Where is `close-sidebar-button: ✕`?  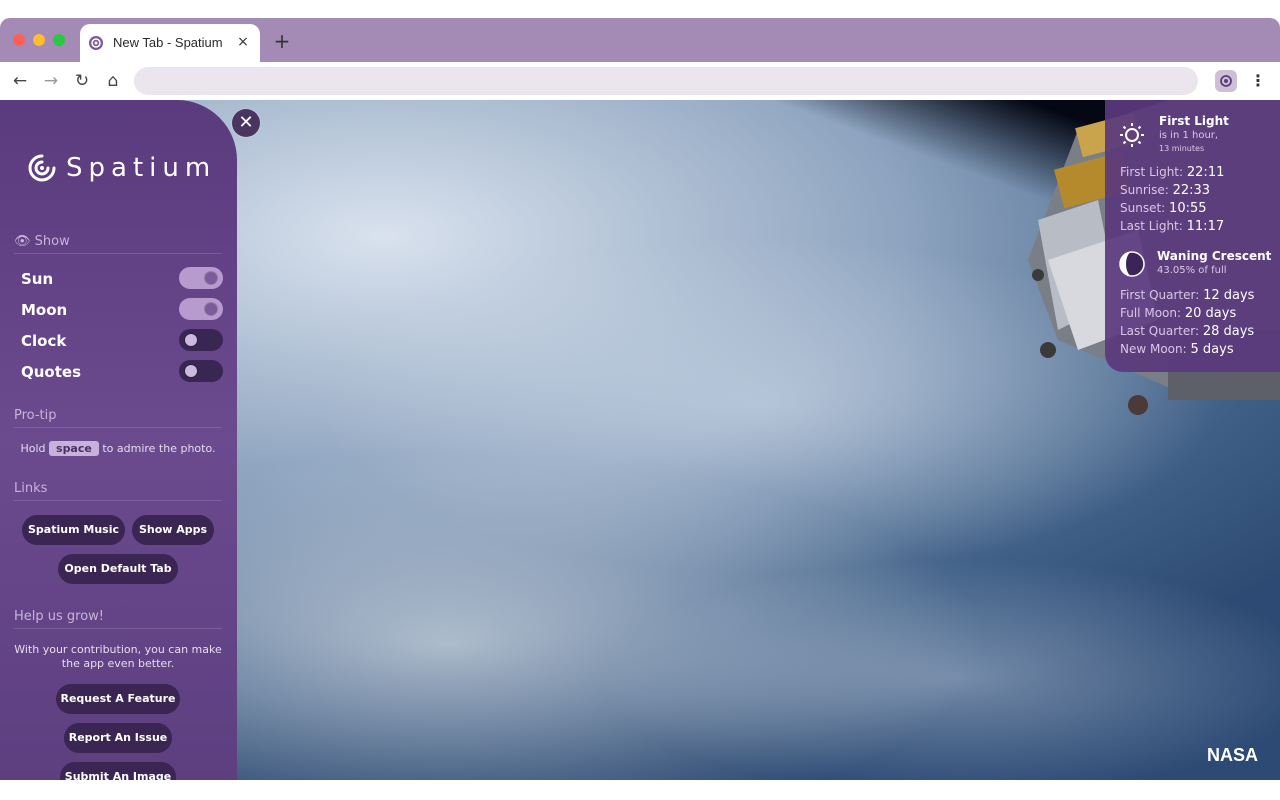
close-sidebar-button: ✕ is located at coordinates (246, 123).